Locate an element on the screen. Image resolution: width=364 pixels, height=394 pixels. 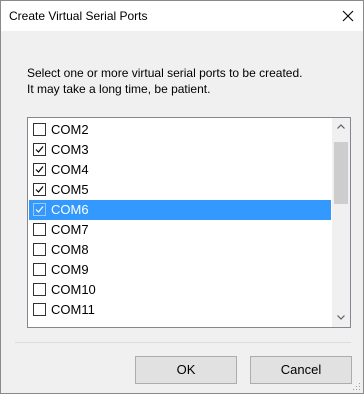
instructions-line-2: It may take a long time, be patient. is located at coordinates (119, 89).